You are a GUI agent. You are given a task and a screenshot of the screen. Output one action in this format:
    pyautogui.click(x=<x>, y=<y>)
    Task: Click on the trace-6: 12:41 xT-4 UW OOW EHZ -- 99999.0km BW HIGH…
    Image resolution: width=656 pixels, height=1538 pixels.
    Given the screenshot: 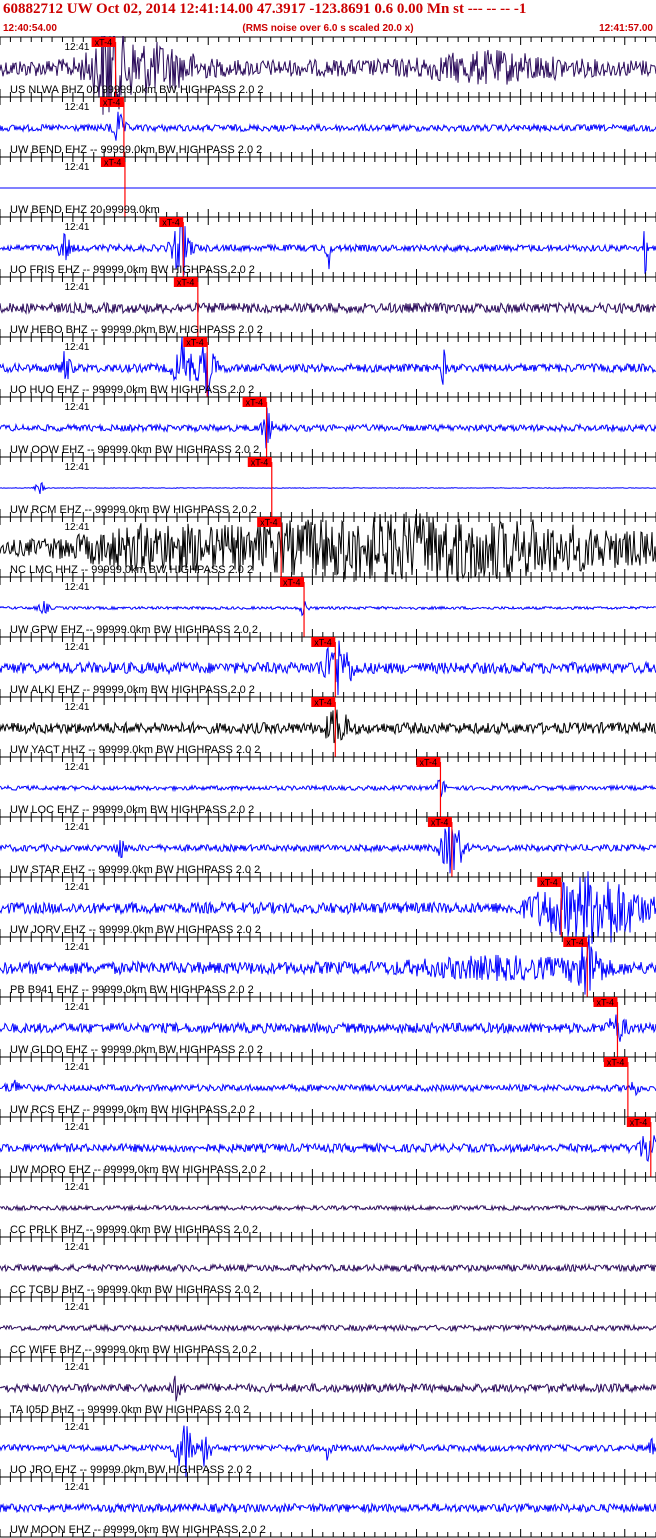 What is the action you would take?
    pyautogui.click(x=328, y=426)
    